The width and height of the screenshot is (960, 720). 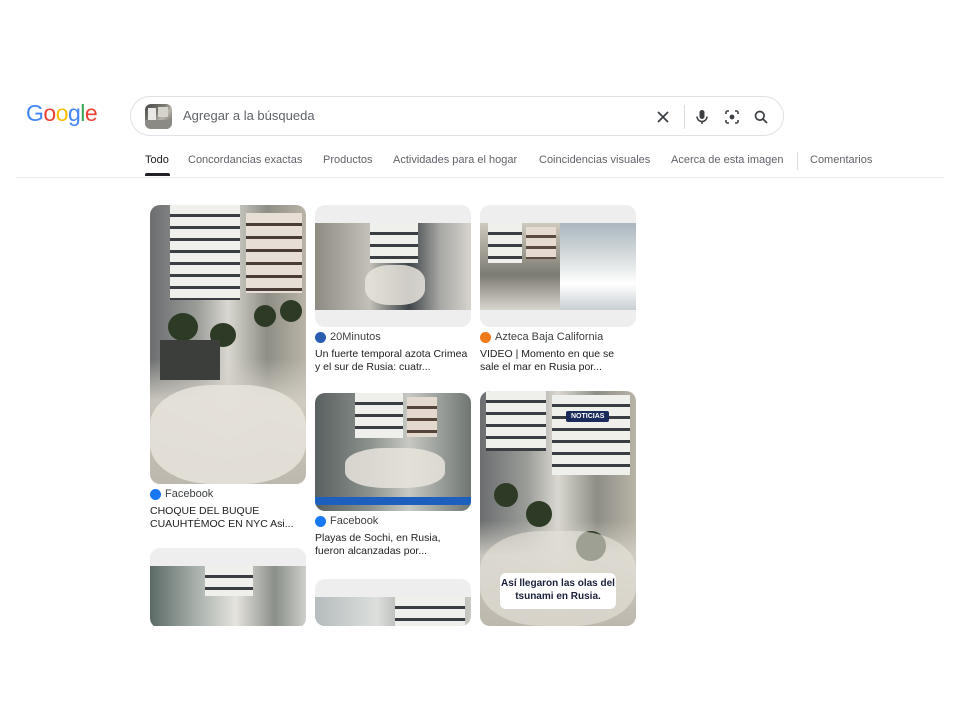 I want to click on tab-acerca-de-esta-imagen: Acerca de esta imagen, so click(x=727, y=160).